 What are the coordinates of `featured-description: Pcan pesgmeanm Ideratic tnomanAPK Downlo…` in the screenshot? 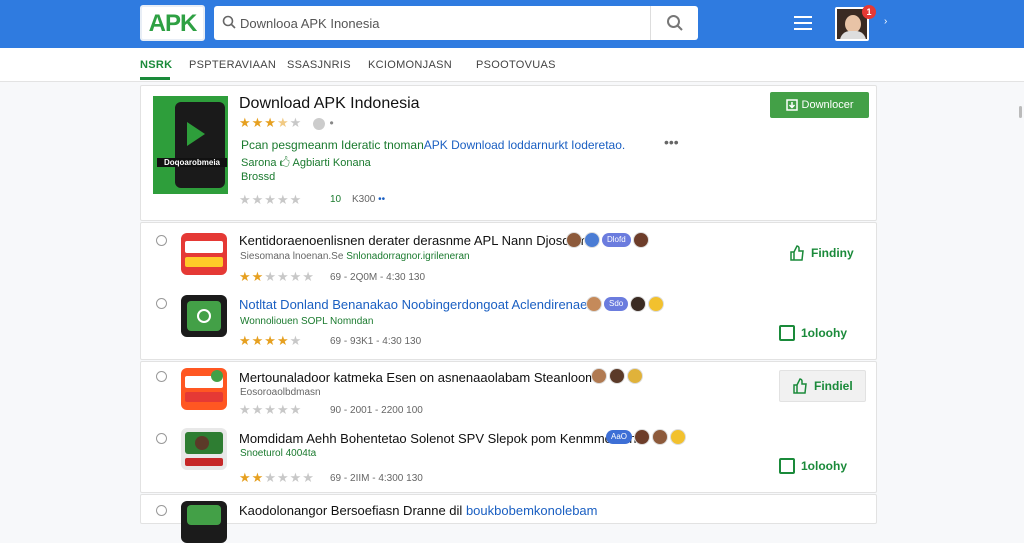 It's located at (433, 145).